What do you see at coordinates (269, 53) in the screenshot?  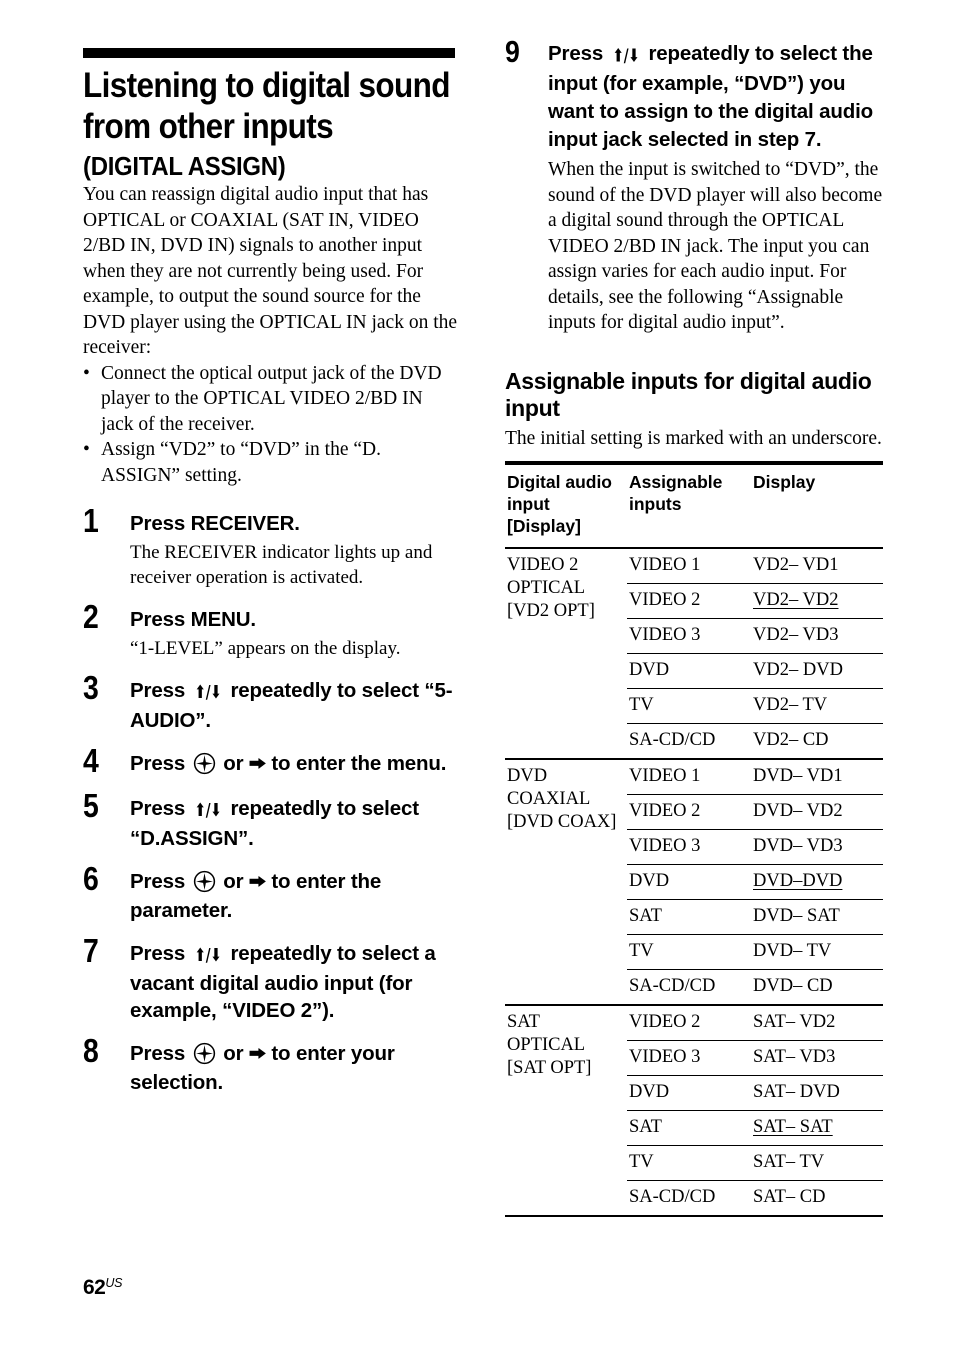 I see `title-rule-bar` at bounding box center [269, 53].